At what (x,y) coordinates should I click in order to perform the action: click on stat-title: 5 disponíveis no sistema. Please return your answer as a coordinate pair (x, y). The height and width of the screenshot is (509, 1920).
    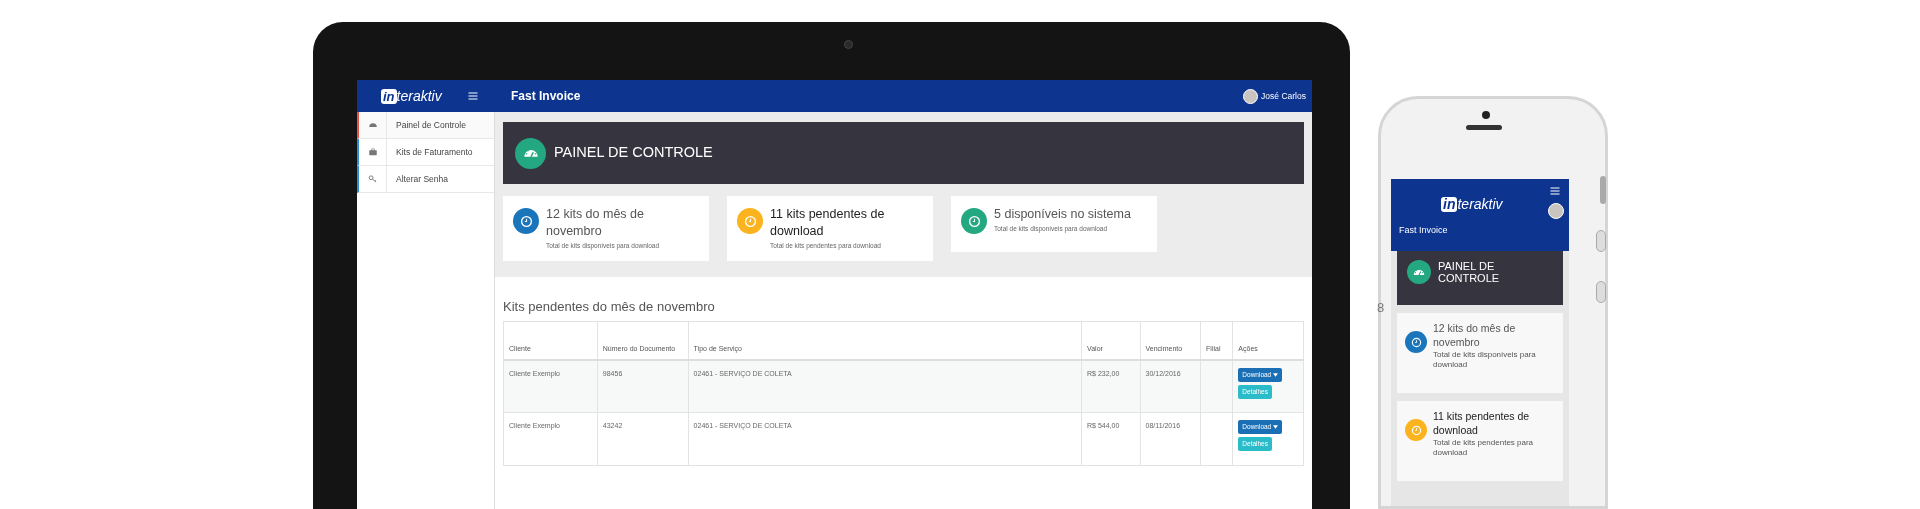
    Looking at the image, I should click on (1062, 214).